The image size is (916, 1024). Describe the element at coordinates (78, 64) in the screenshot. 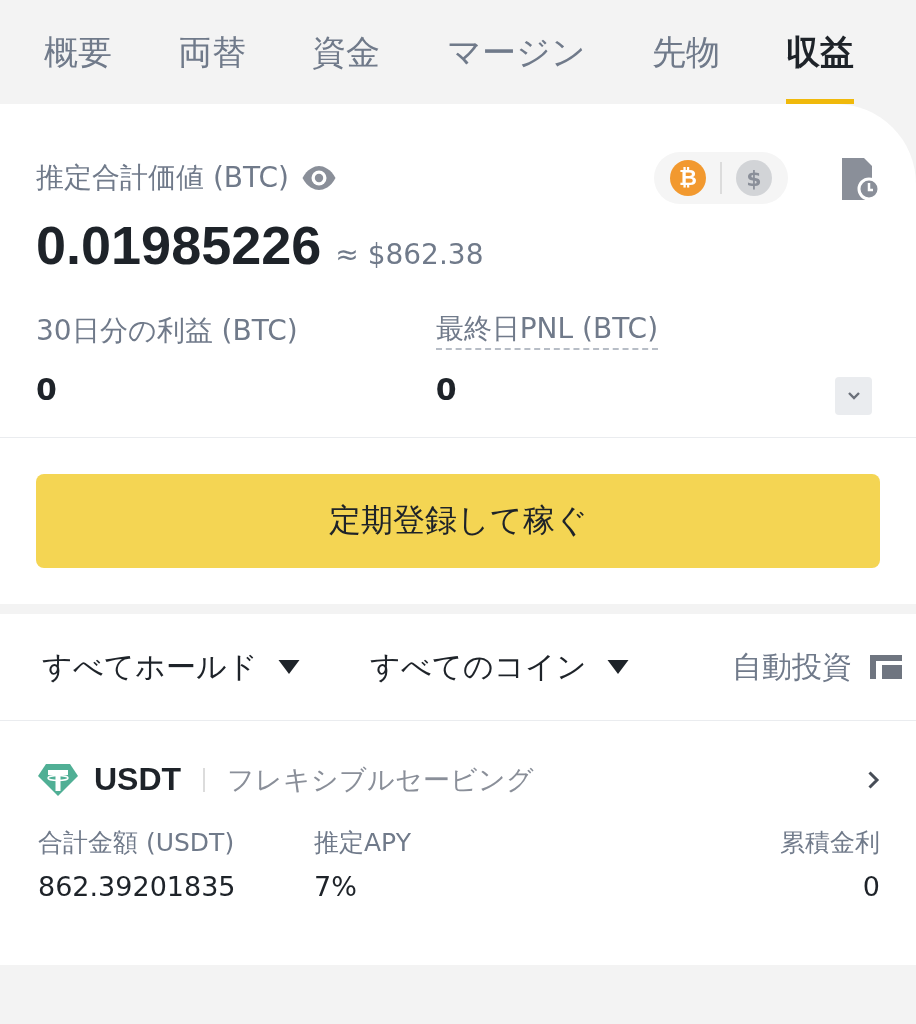

I see `tab: 概要` at that location.